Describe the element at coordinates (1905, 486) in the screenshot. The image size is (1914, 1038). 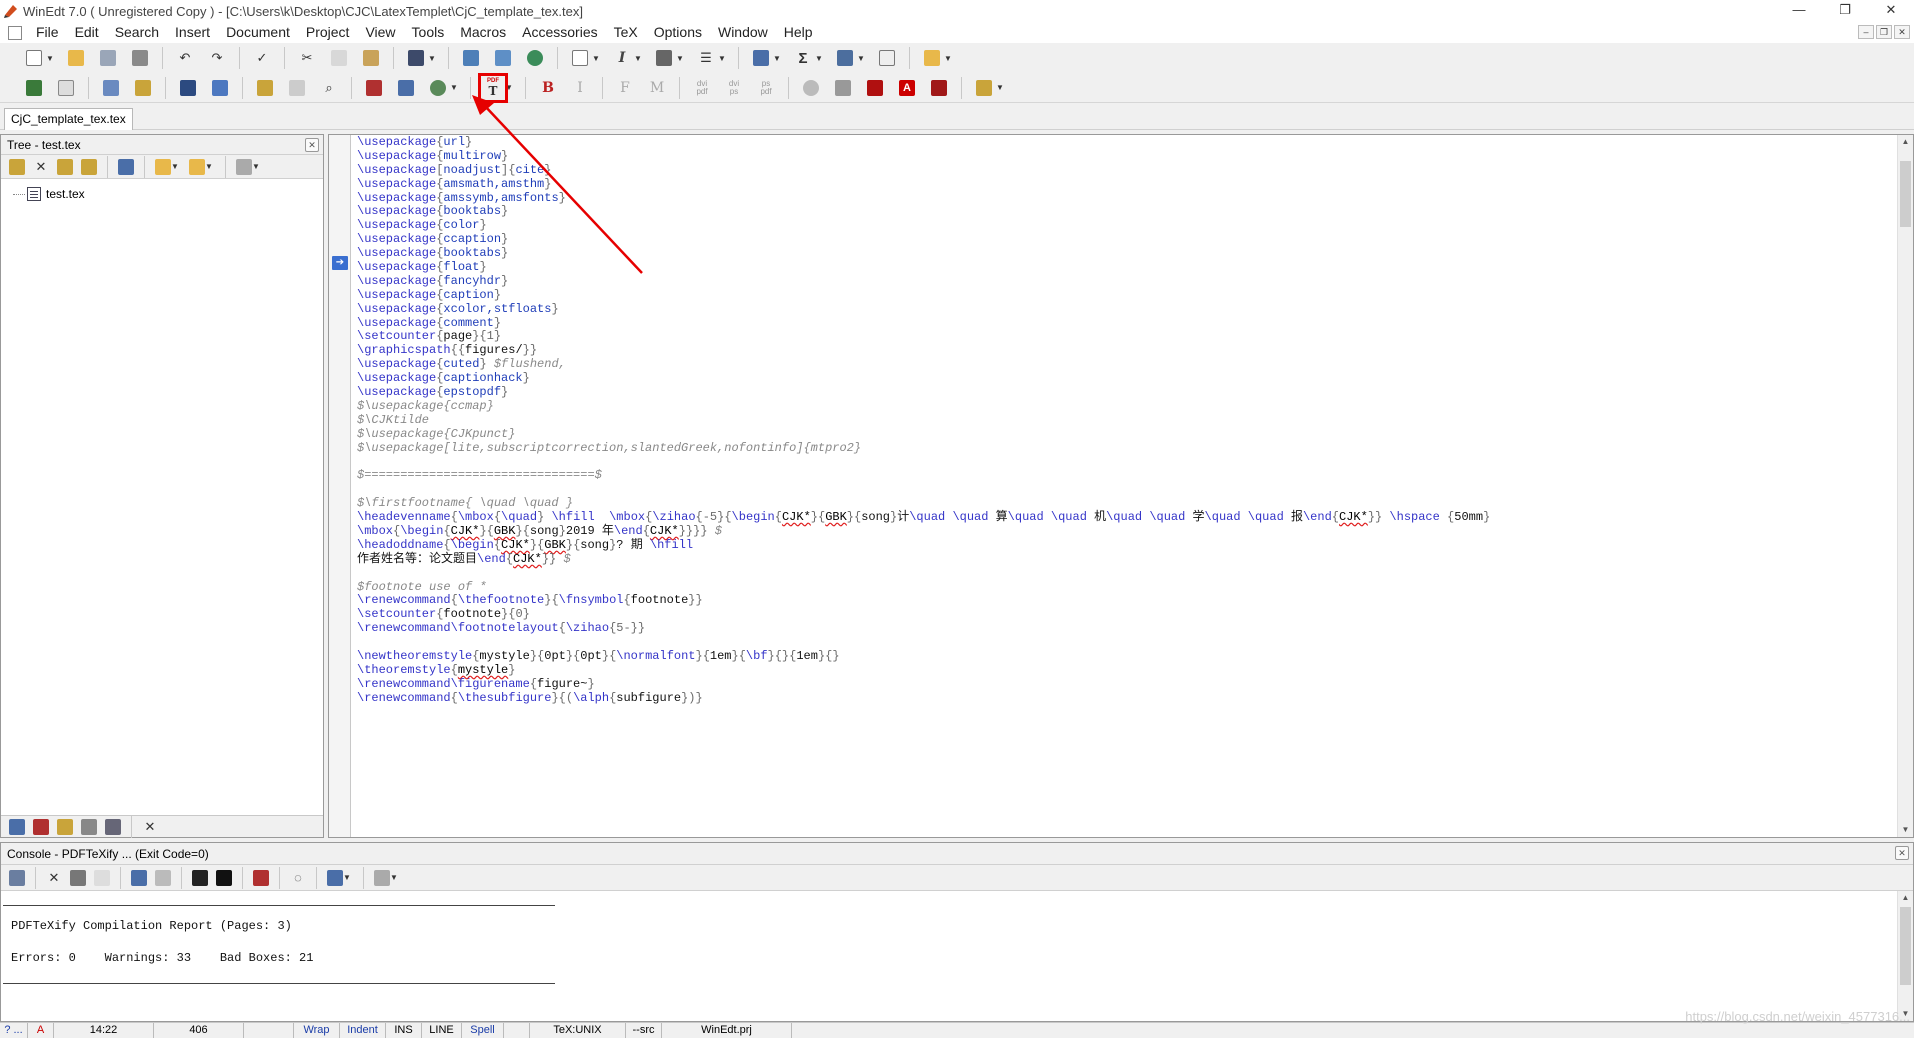
I see `editor-scrollbar: ▲ ▼` at that location.